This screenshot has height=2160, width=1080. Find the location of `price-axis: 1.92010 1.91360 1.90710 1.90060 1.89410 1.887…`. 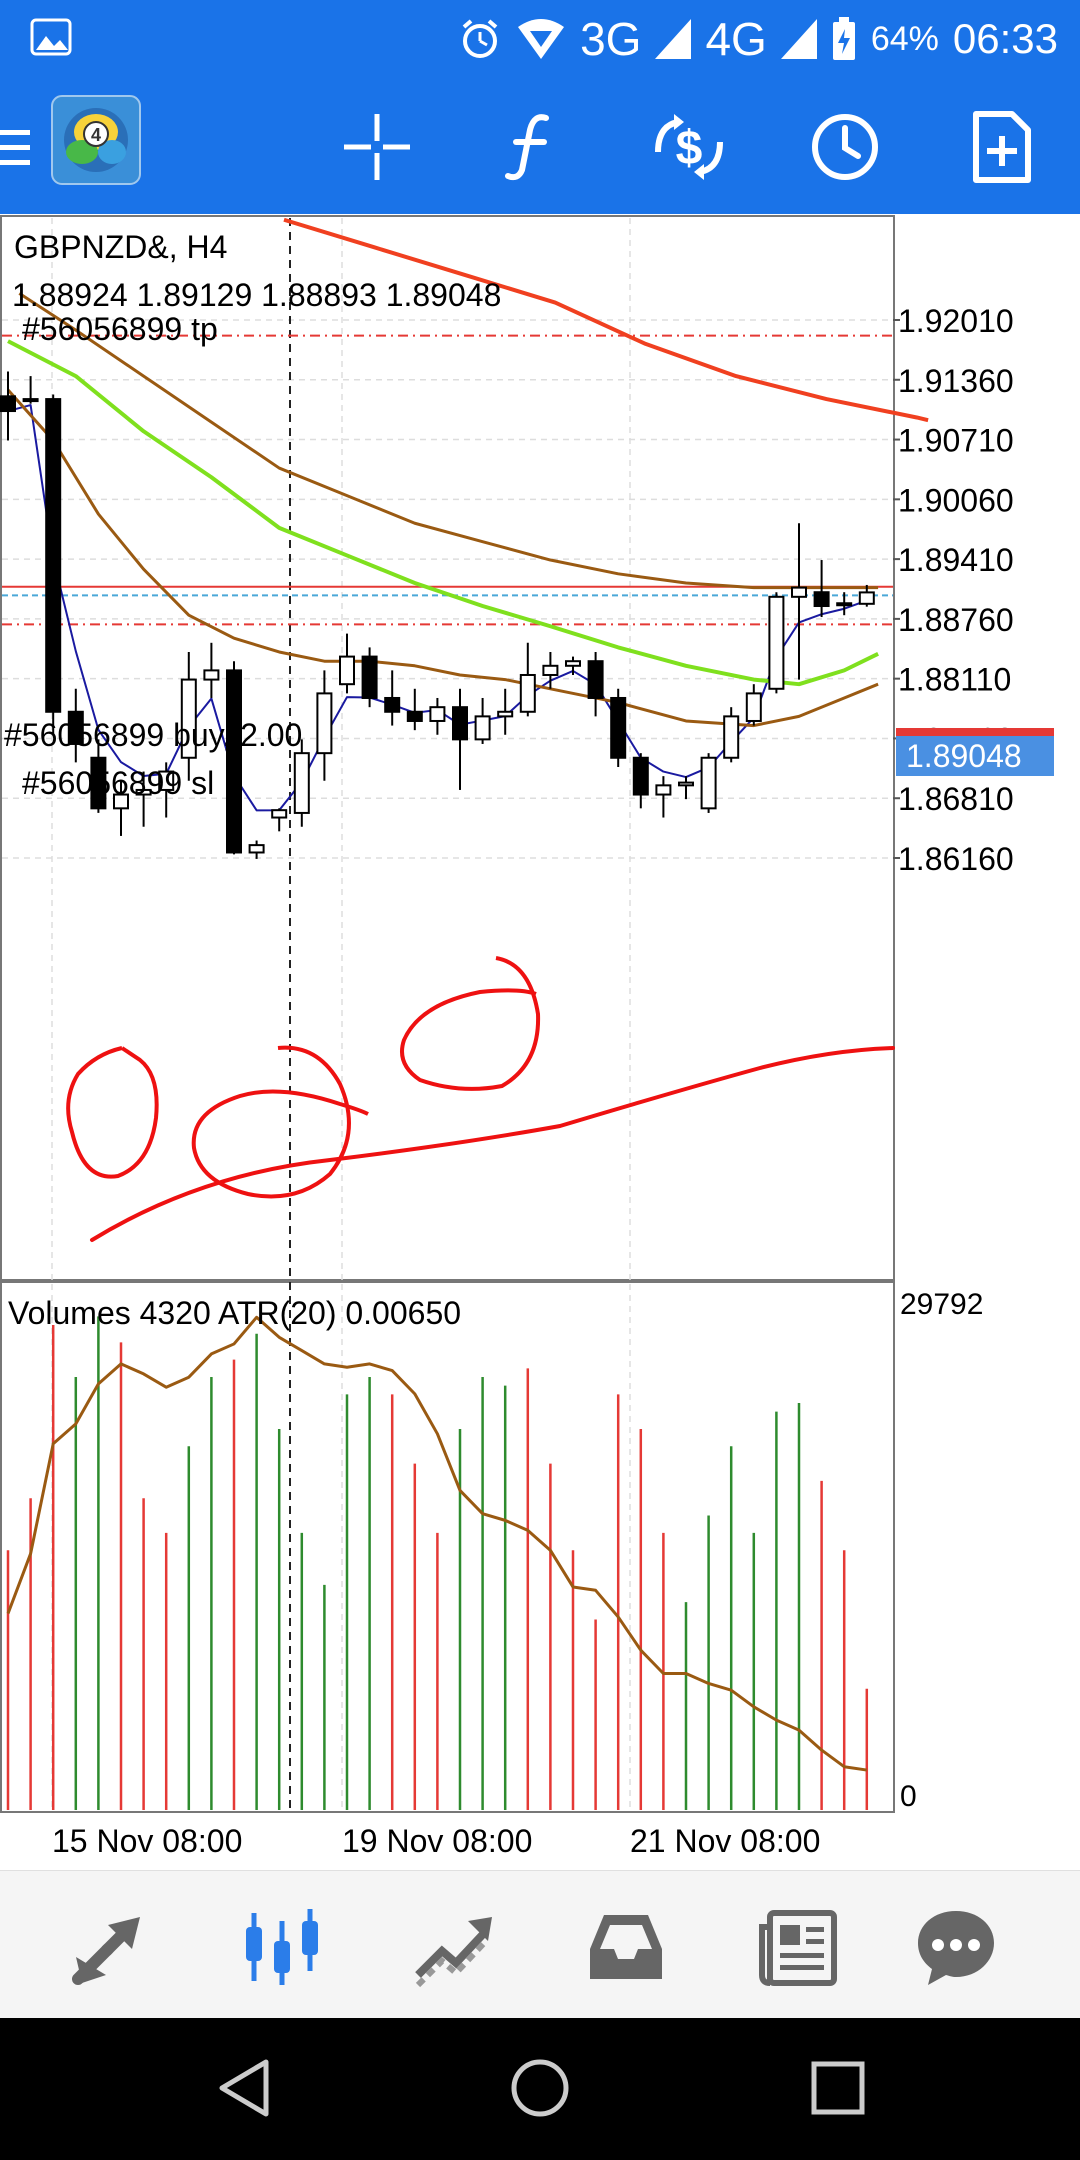

price-axis: 1.92010 1.91360 1.90710 1.90060 1.89410 1.887… is located at coordinates (953, 590).